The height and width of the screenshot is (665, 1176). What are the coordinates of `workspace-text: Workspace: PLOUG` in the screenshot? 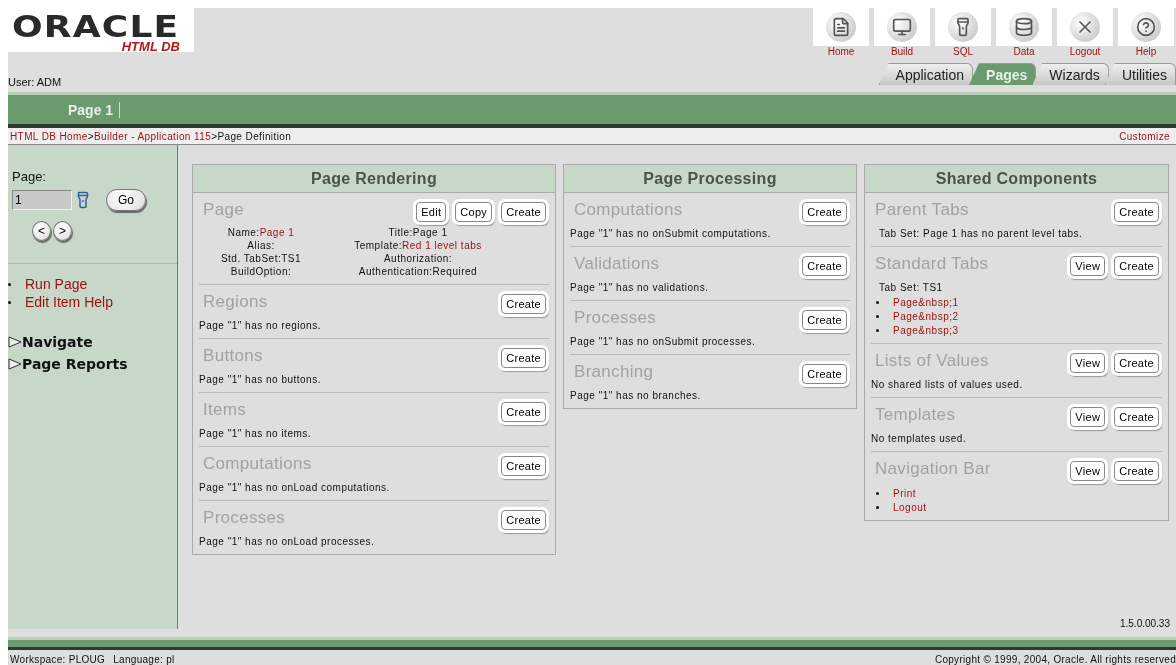 It's located at (58, 659).